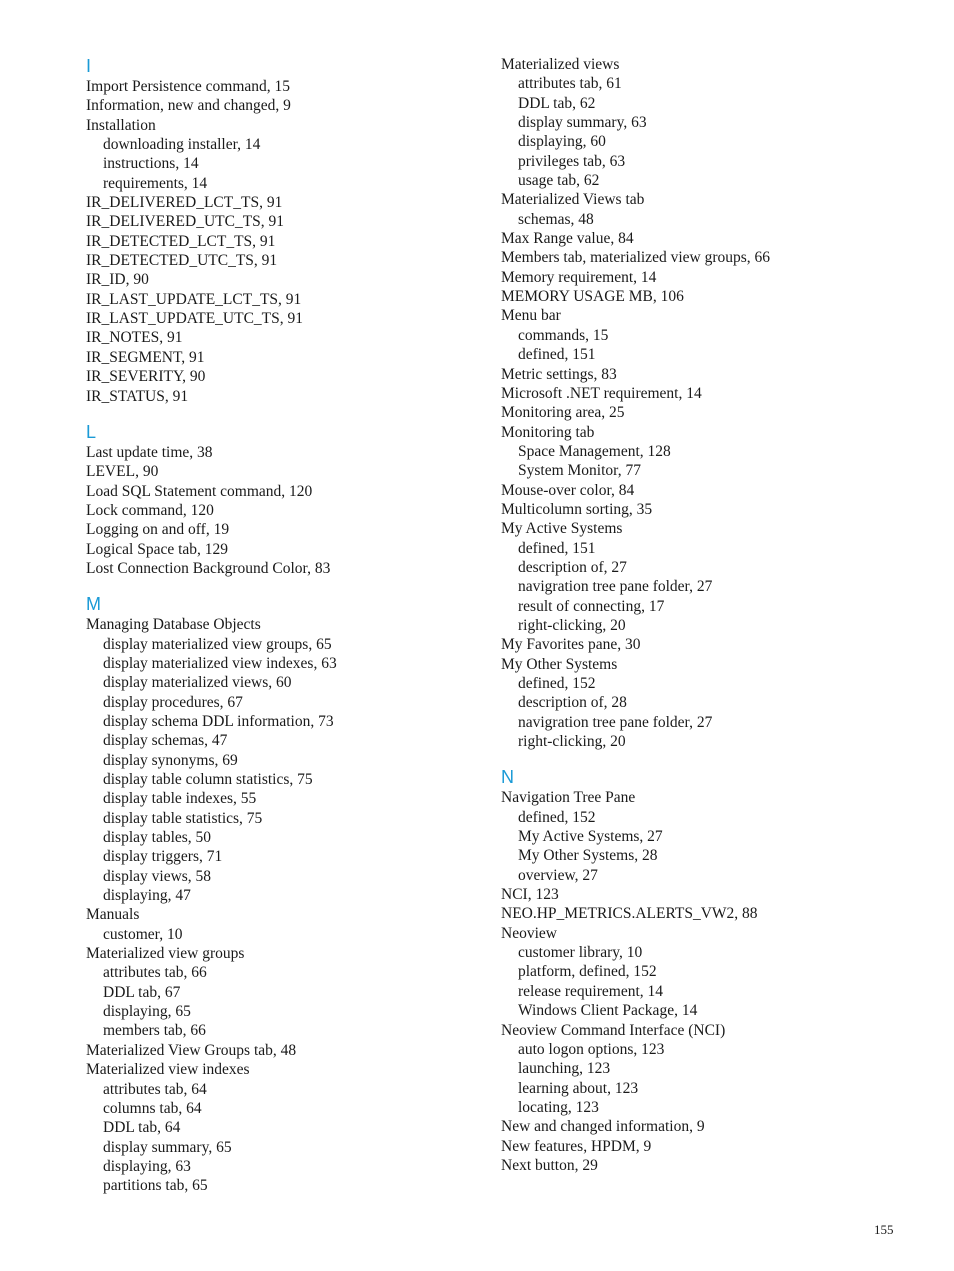 The width and height of the screenshot is (954, 1271). I want to click on index-subentry: columns tab, 64, so click(152, 1108).